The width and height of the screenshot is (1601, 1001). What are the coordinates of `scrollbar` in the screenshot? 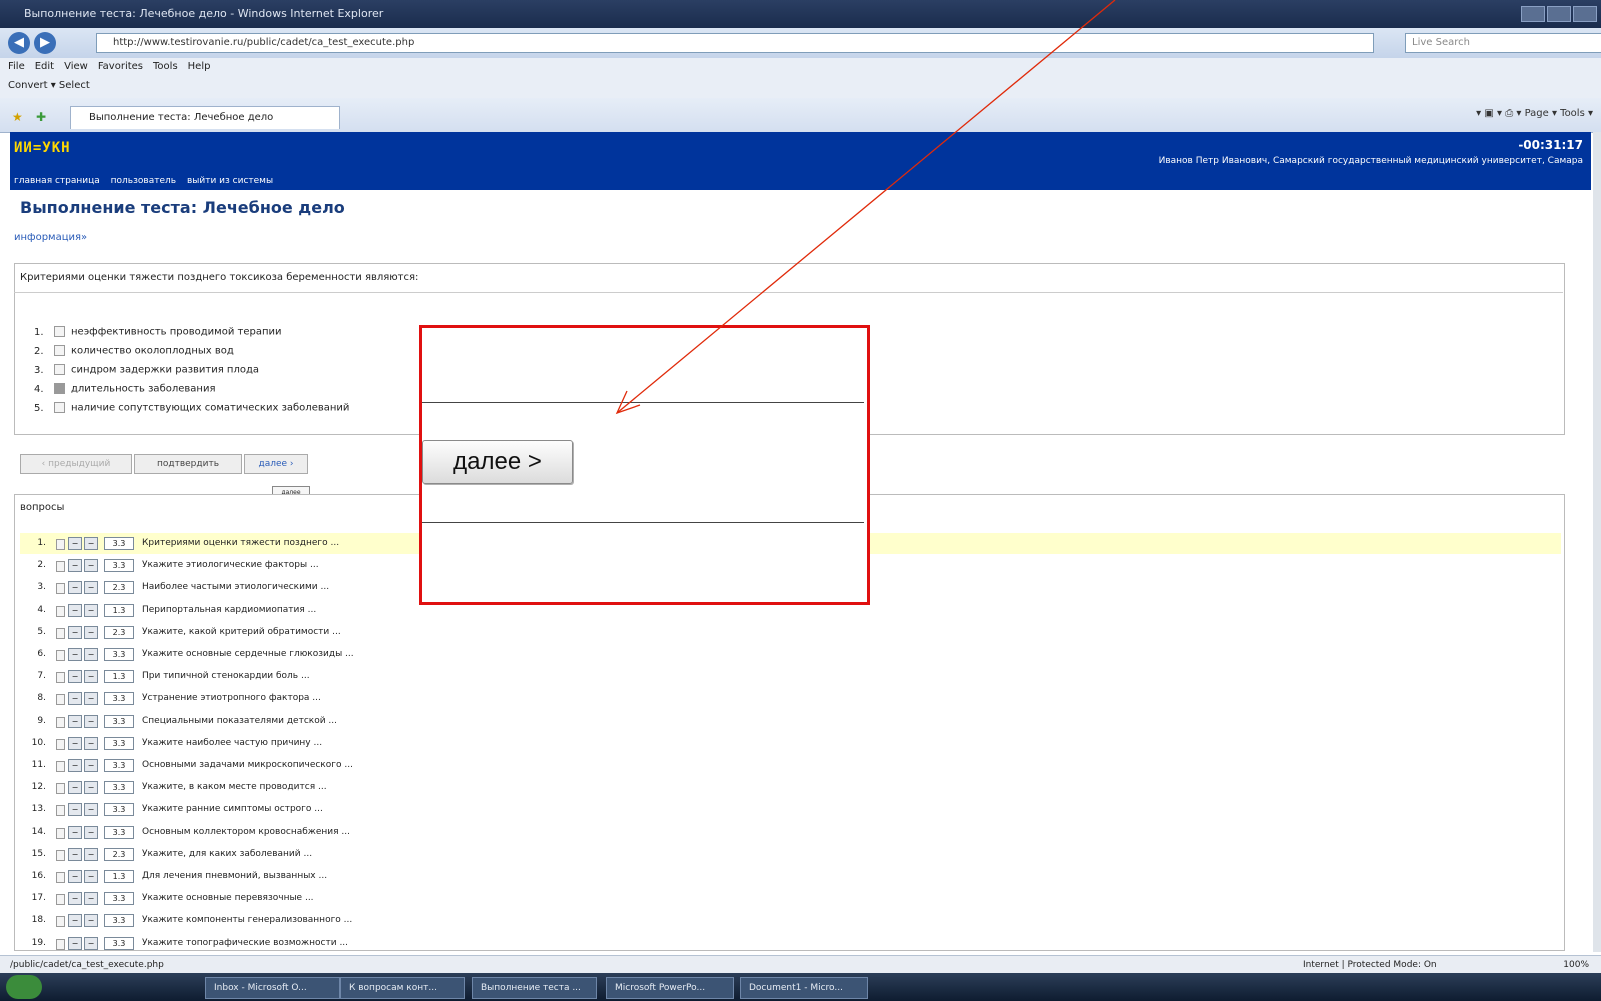 It's located at (1597, 542).